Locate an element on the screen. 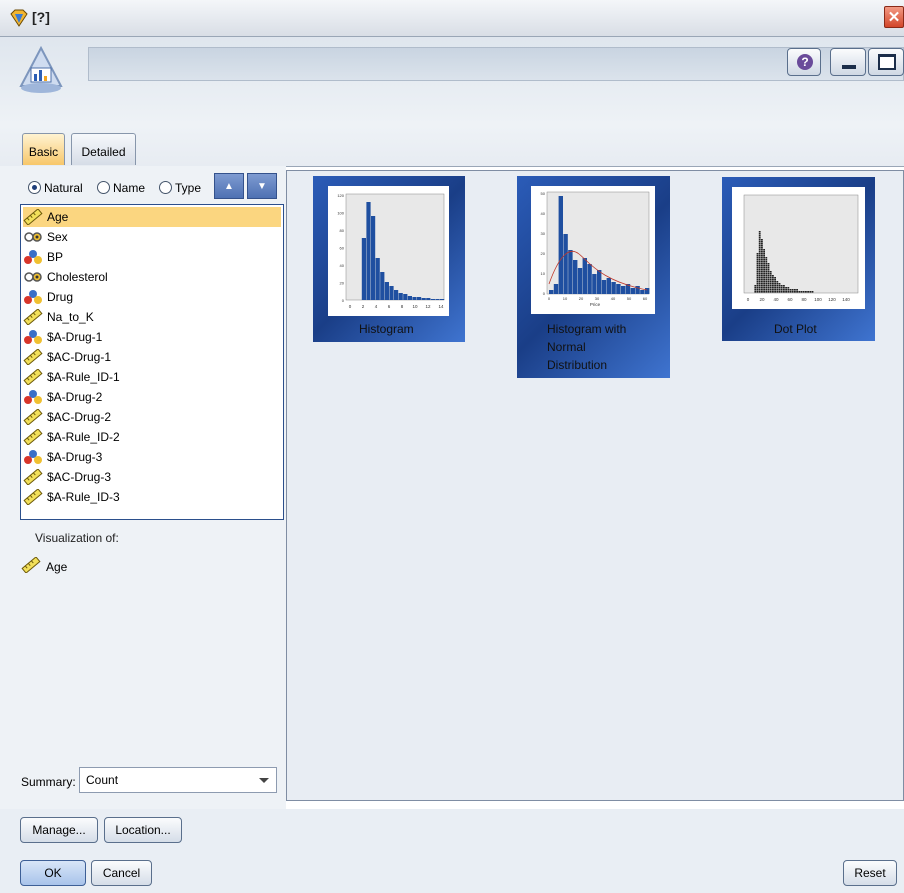 This screenshot has height=893, width=904. list-item: Sex is located at coordinates (152, 237).